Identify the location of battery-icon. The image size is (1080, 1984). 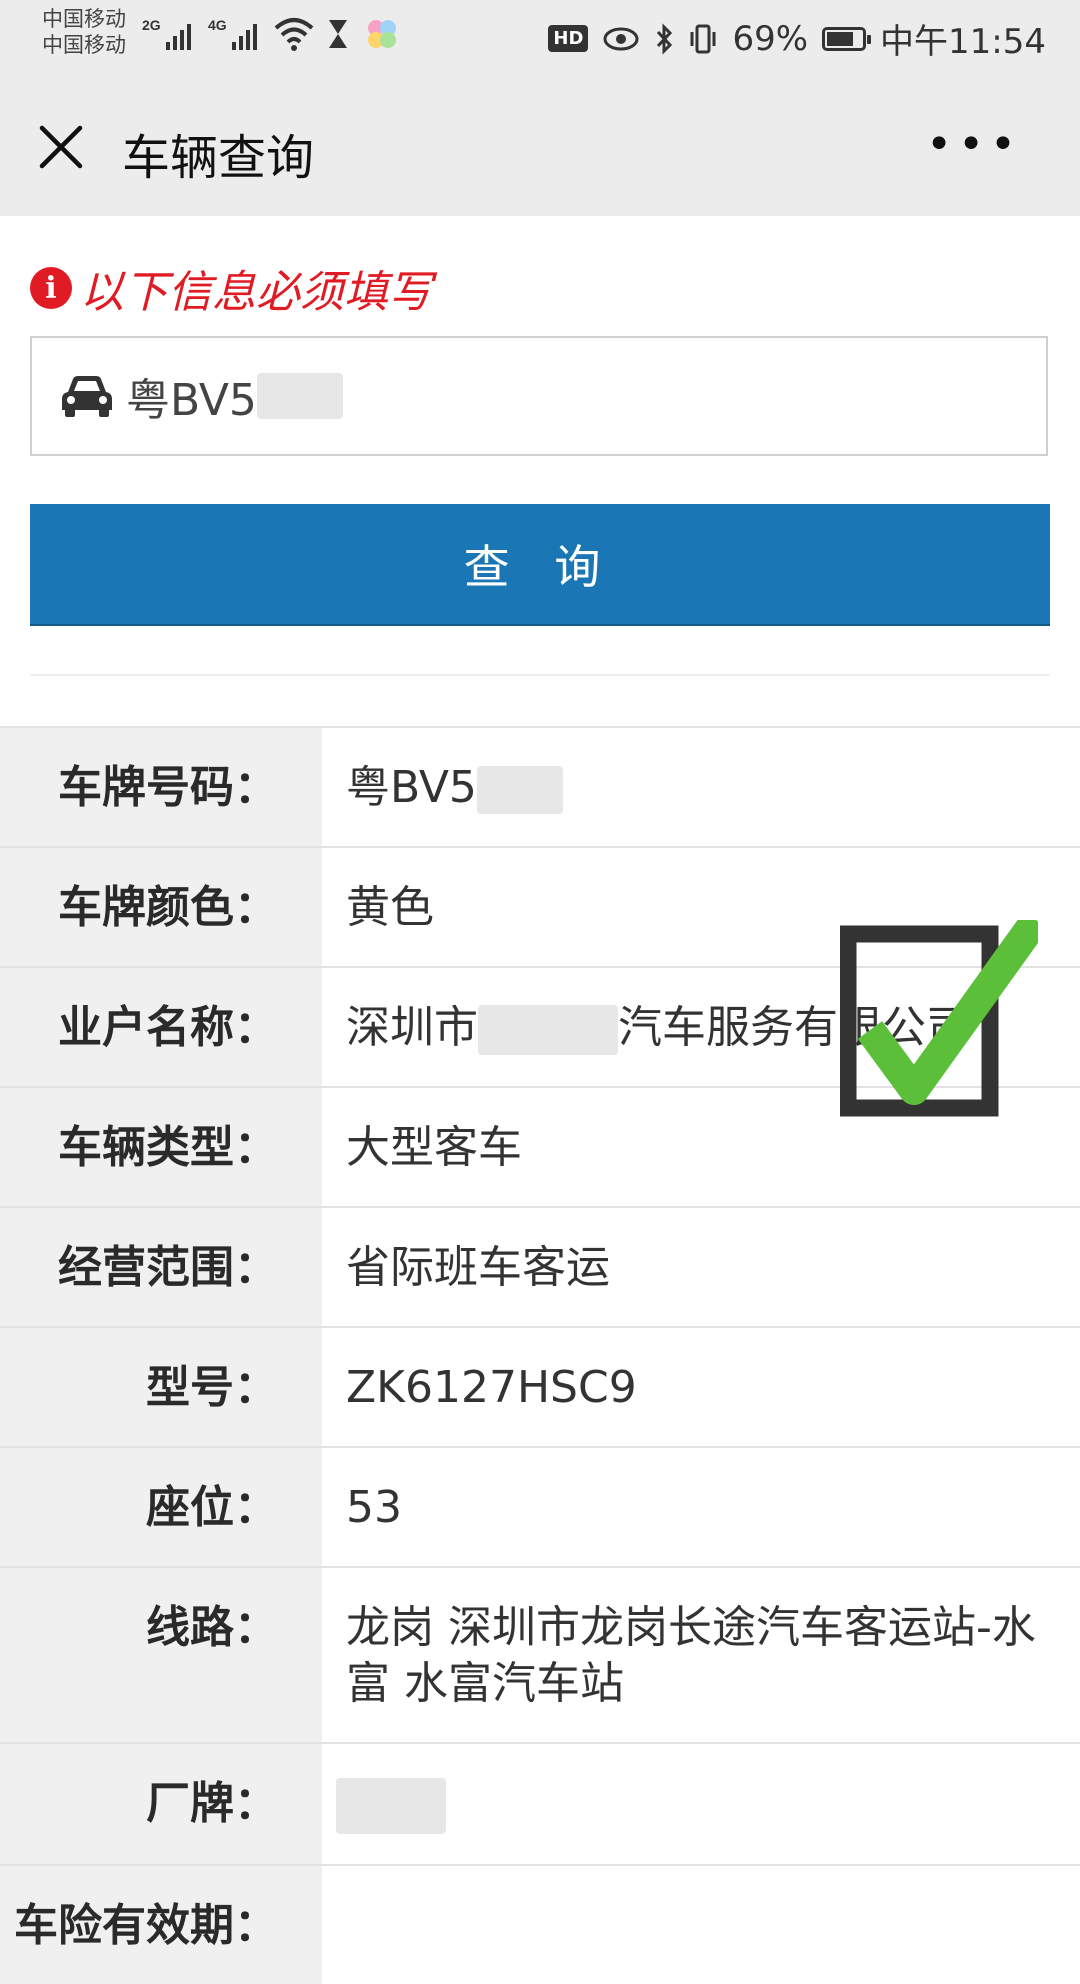
(847, 38).